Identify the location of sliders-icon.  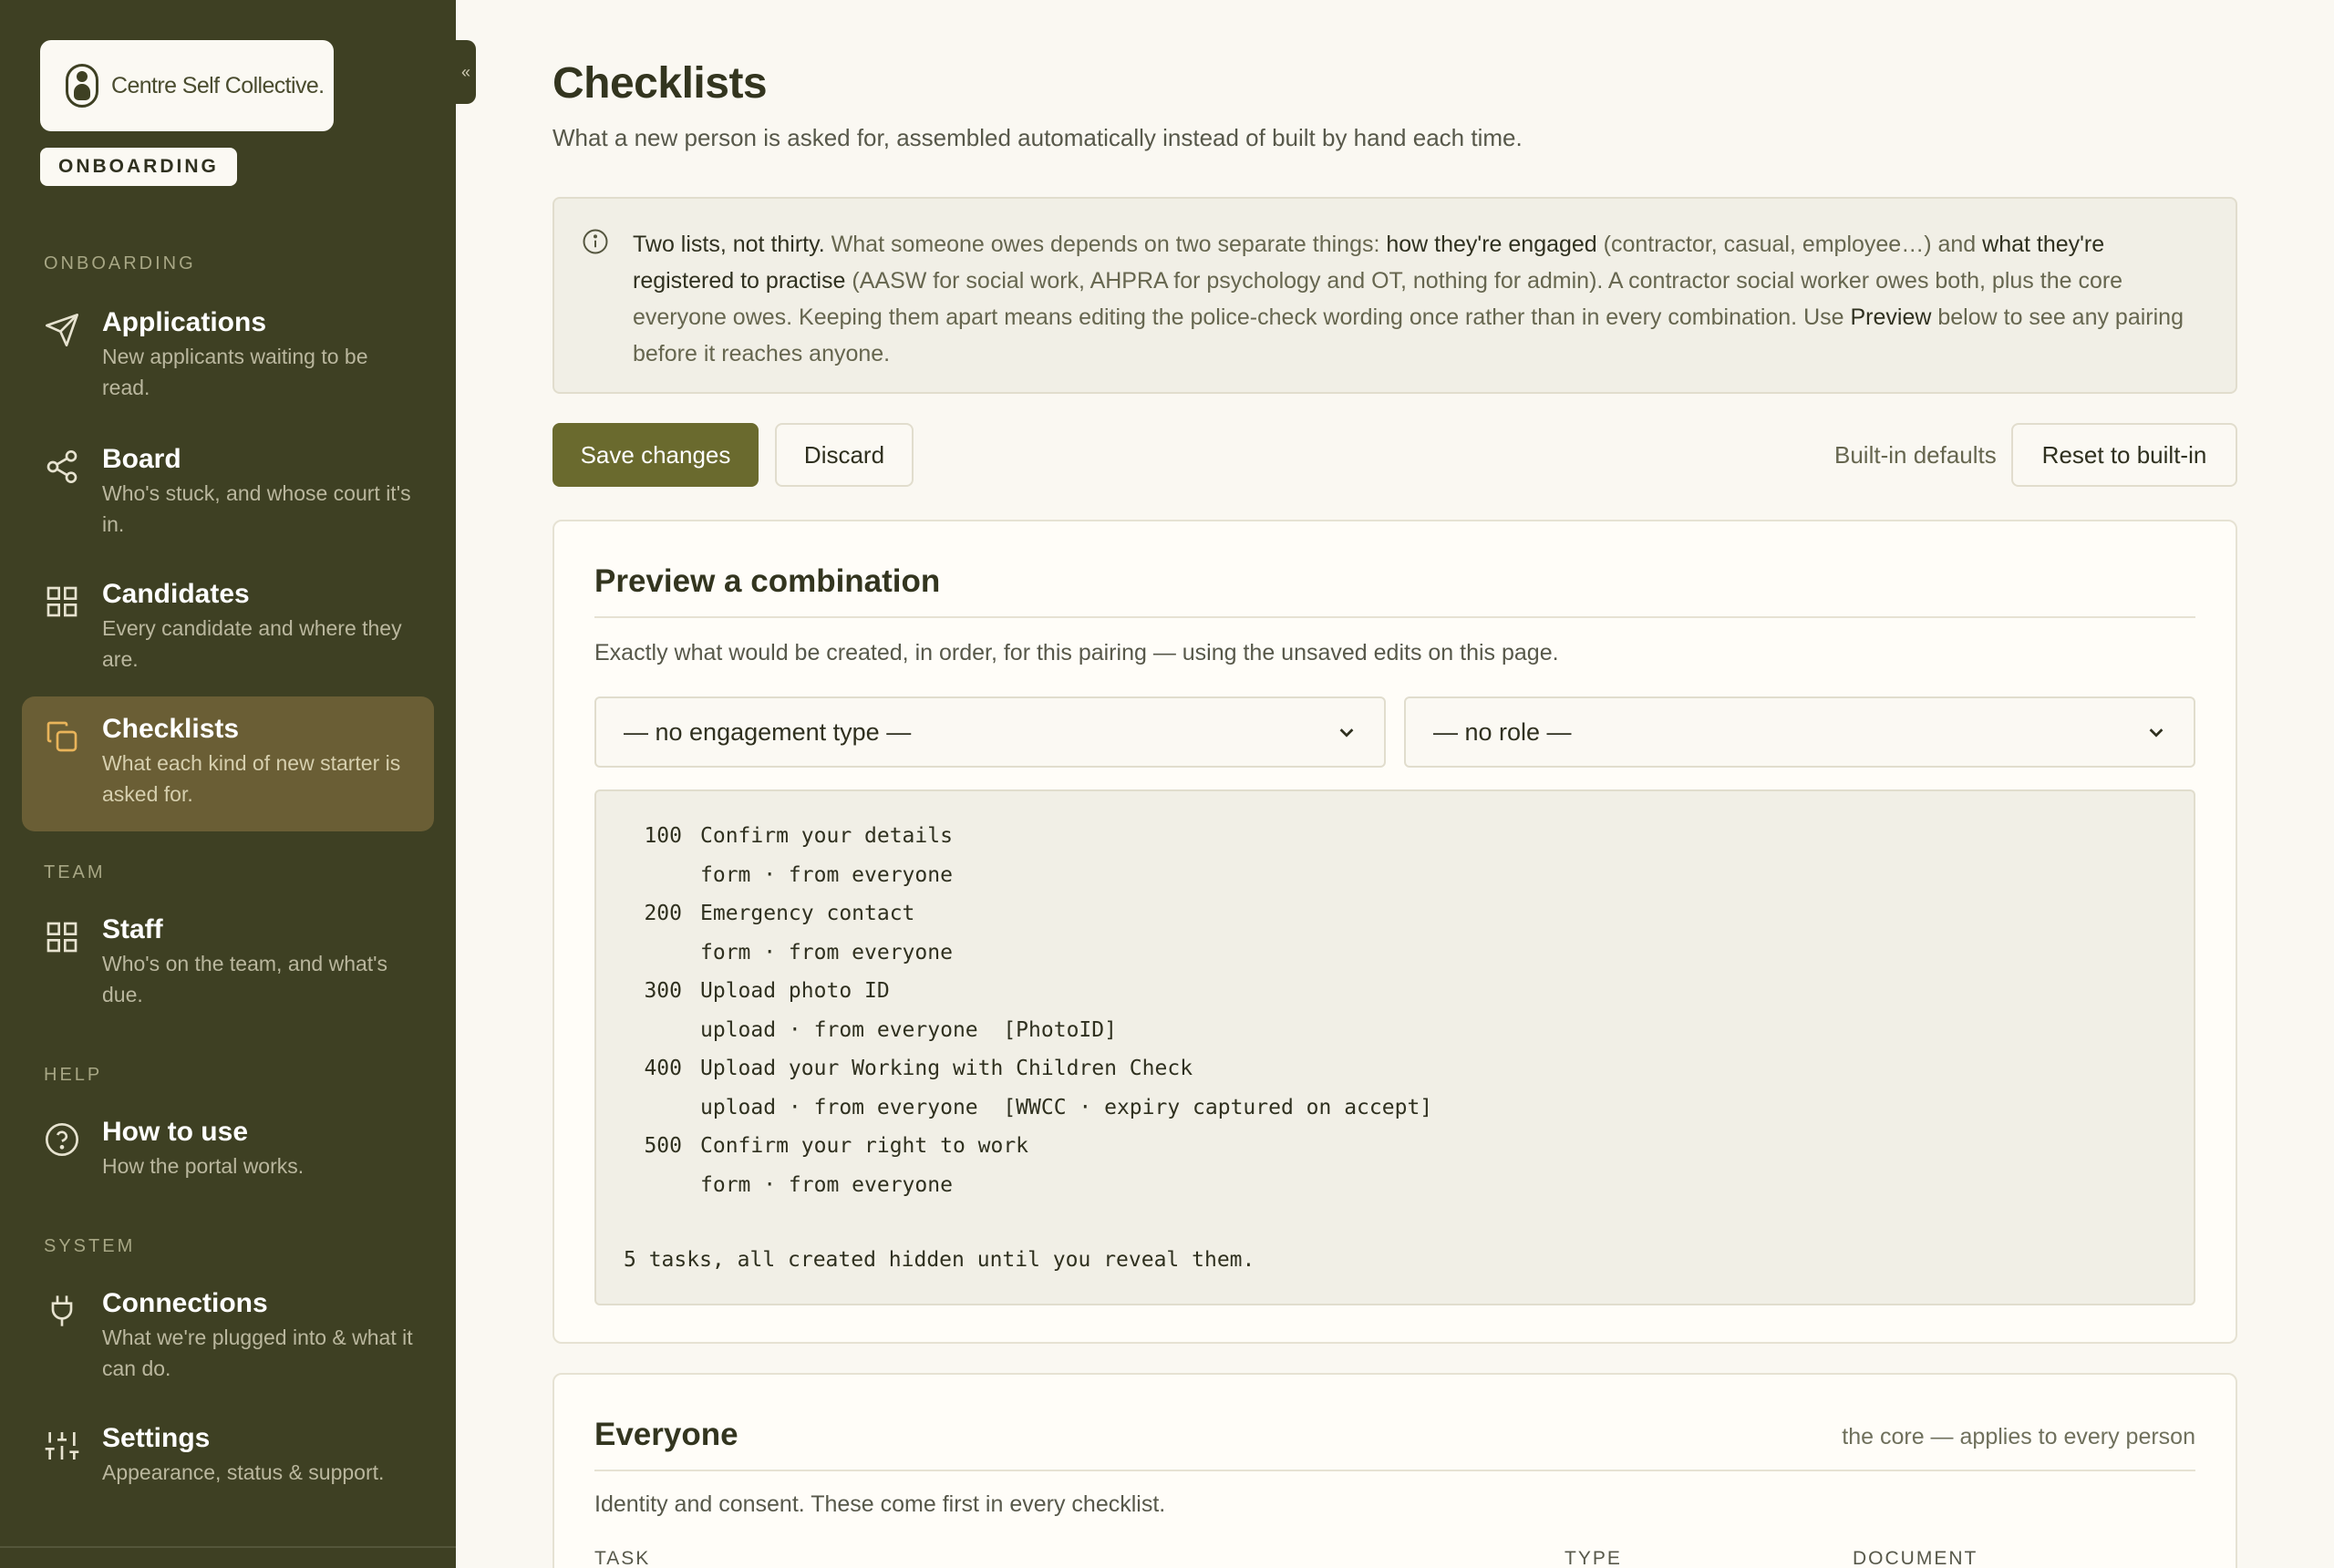
(62, 1446).